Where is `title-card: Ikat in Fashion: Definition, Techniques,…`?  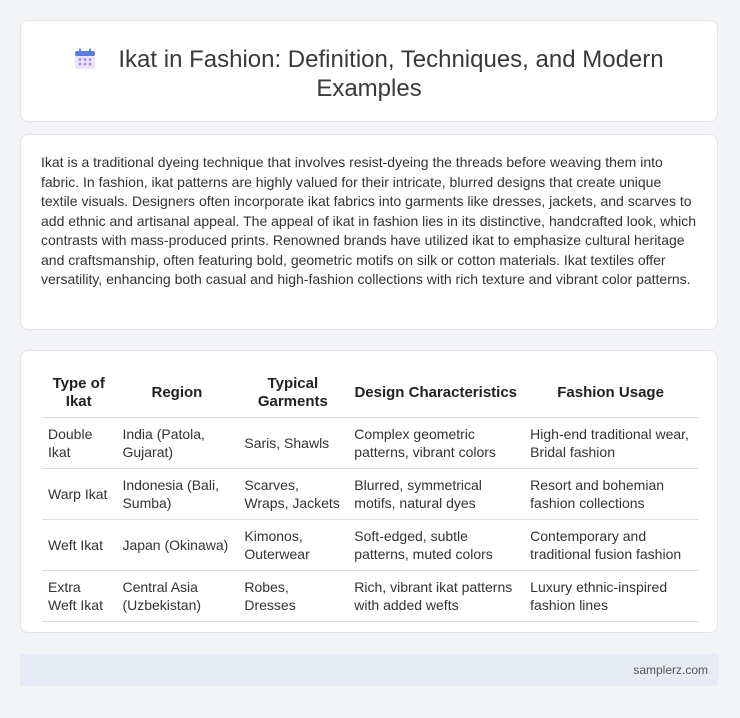 title-card: Ikat in Fashion: Definition, Techniques,… is located at coordinates (369, 71).